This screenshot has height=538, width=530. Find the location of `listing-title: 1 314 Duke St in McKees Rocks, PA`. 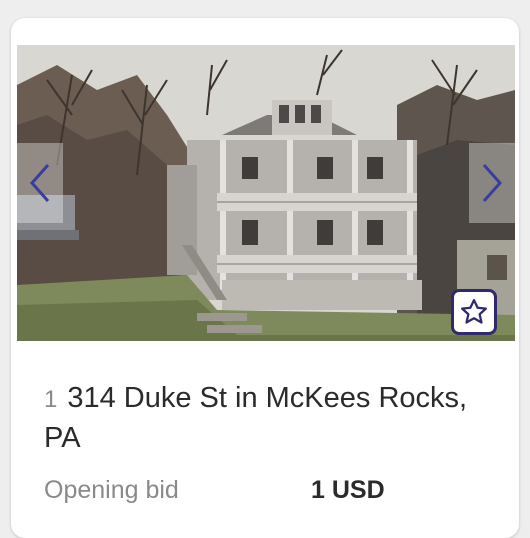

listing-title: 1 314 Duke St in McKees Rocks, PA is located at coordinates (264, 418).